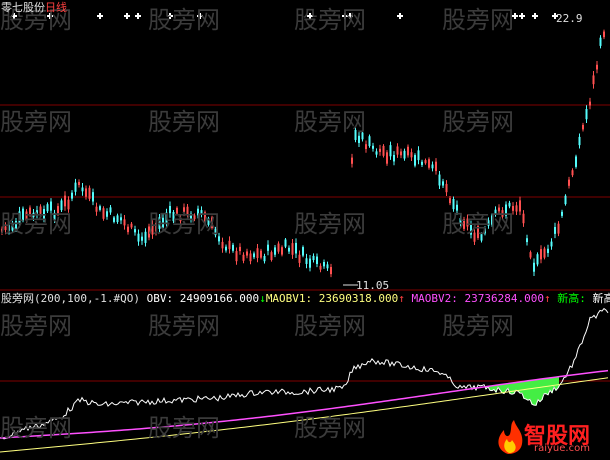 This screenshot has width=610, height=460. I want to click on obv-arrow: ↓, so click(262, 298).